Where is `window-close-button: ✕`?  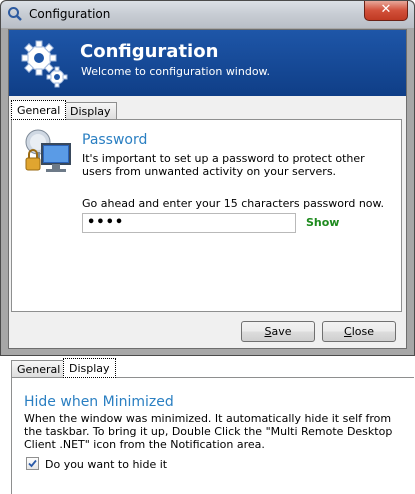 window-close-button: ✕ is located at coordinates (386, 11).